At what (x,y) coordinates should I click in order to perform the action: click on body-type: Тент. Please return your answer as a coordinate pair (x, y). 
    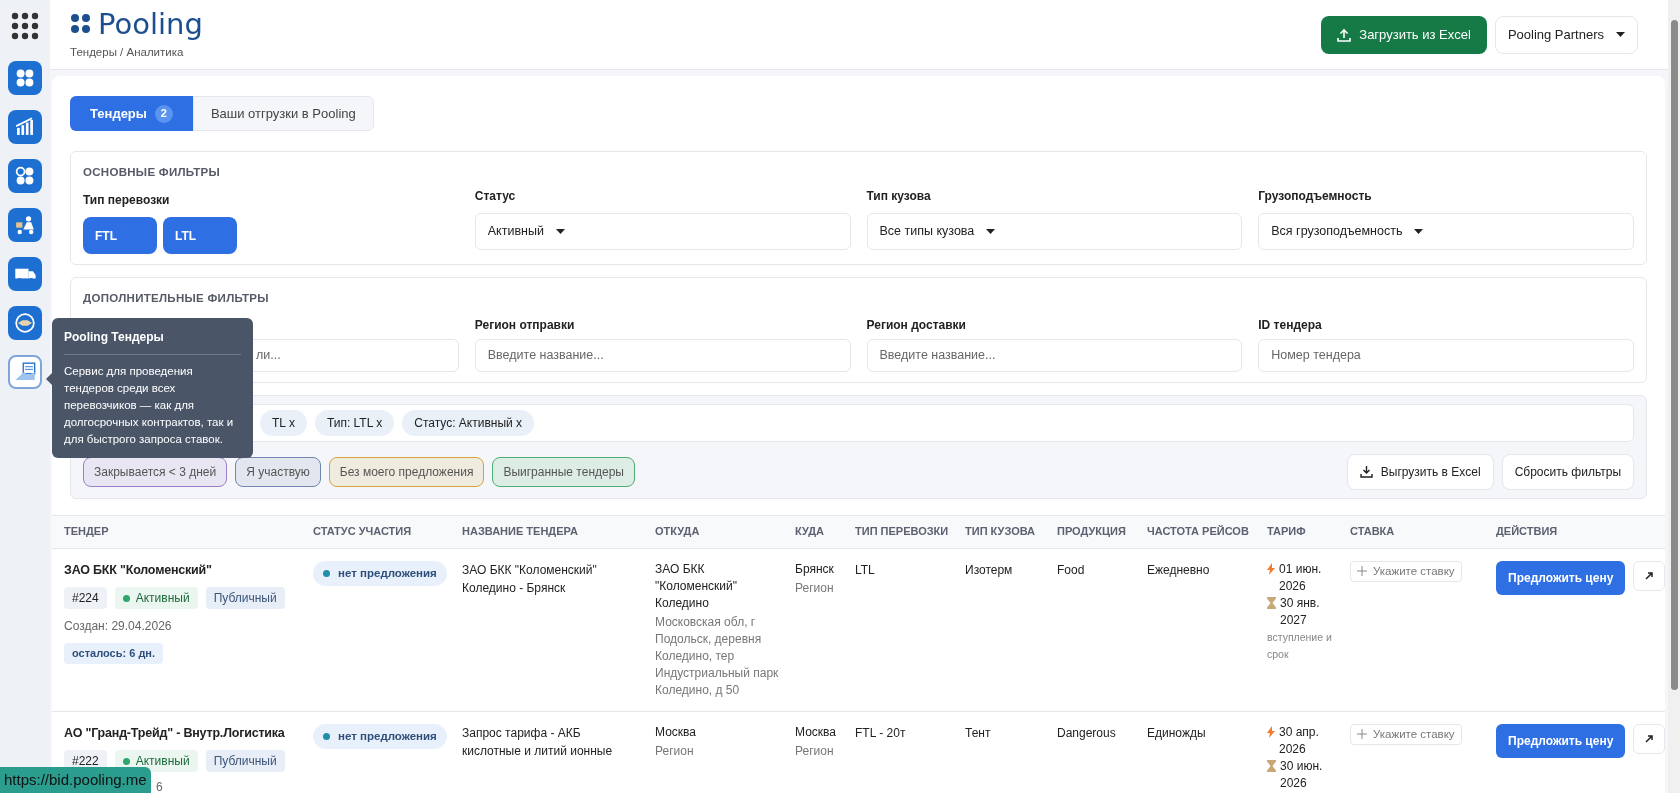
    Looking at the image, I should click on (978, 732).